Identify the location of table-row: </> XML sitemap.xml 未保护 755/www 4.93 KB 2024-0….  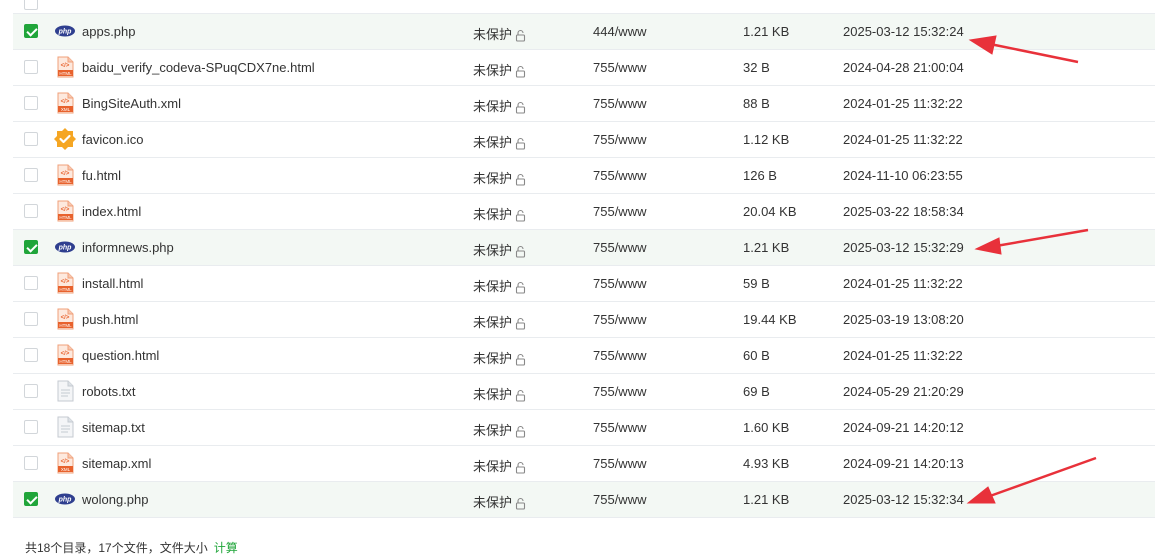
(584, 464).